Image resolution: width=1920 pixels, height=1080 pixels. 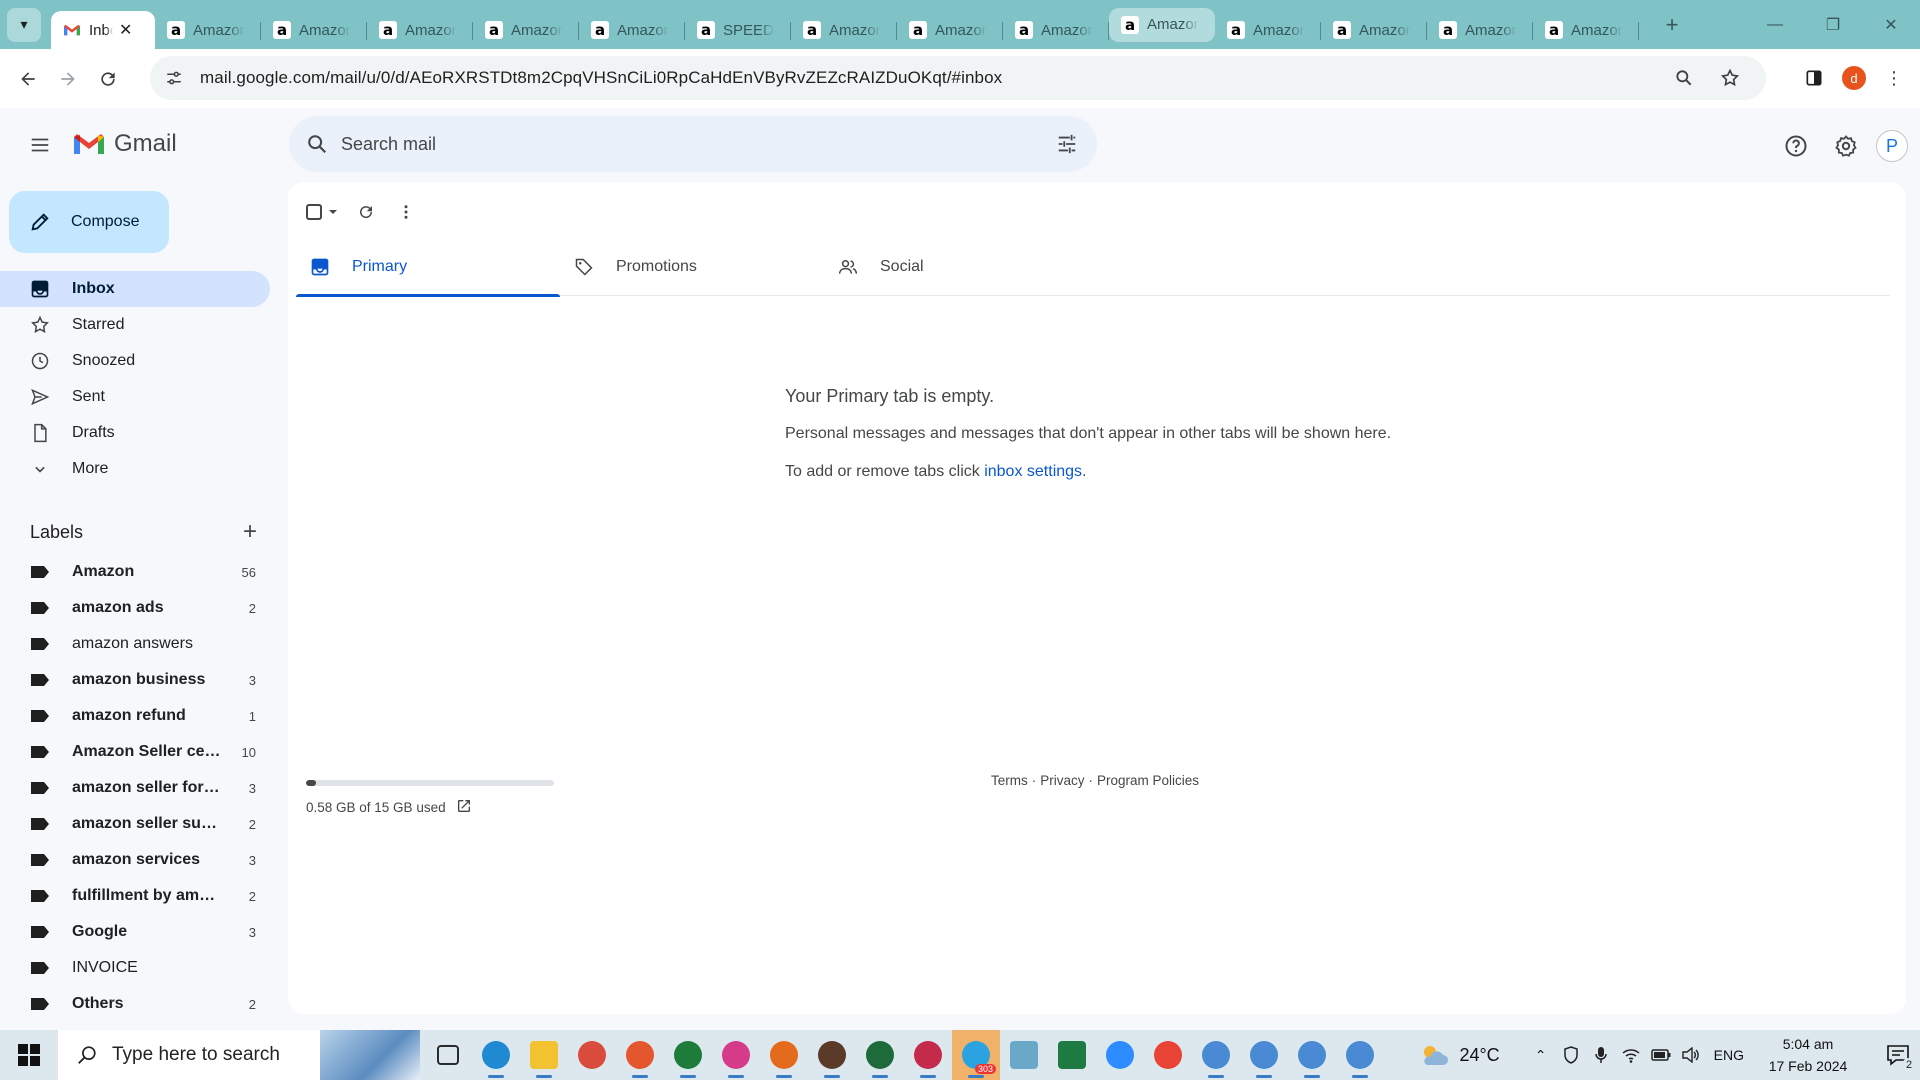 What do you see at coordinates (1775, 24) in the screenshot?
I see `minimize-icon: —` at bounding box center [1775, 24].